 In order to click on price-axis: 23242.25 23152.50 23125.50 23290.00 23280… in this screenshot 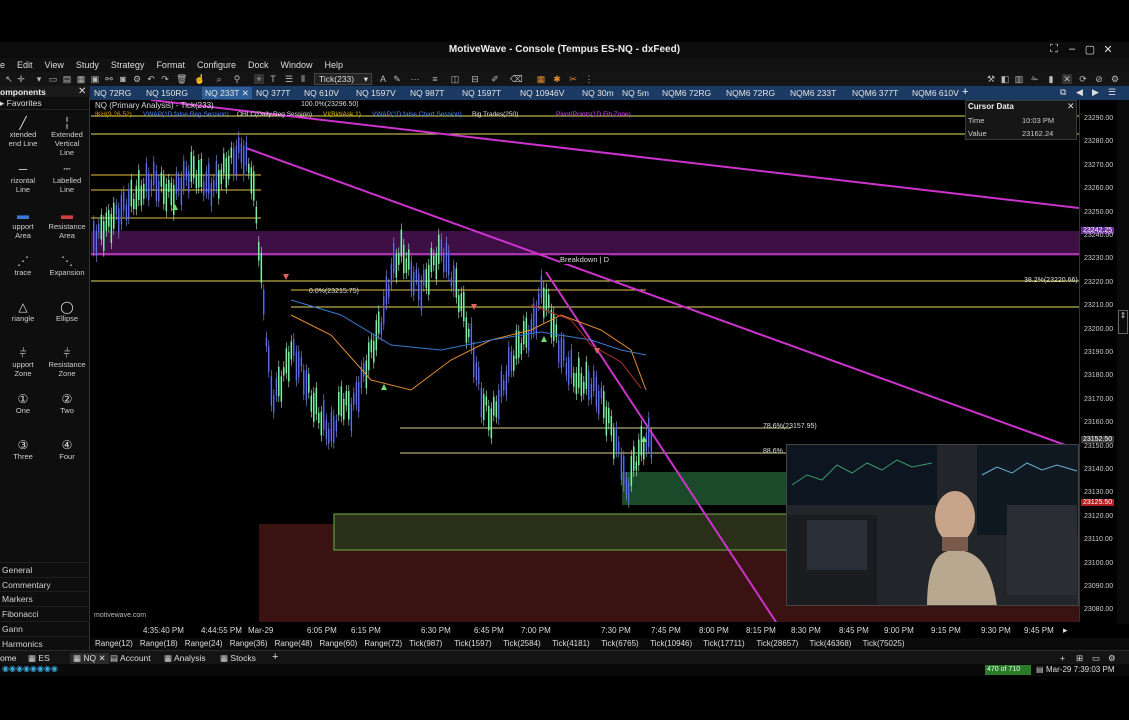, I will do `click(1098, 361)`.